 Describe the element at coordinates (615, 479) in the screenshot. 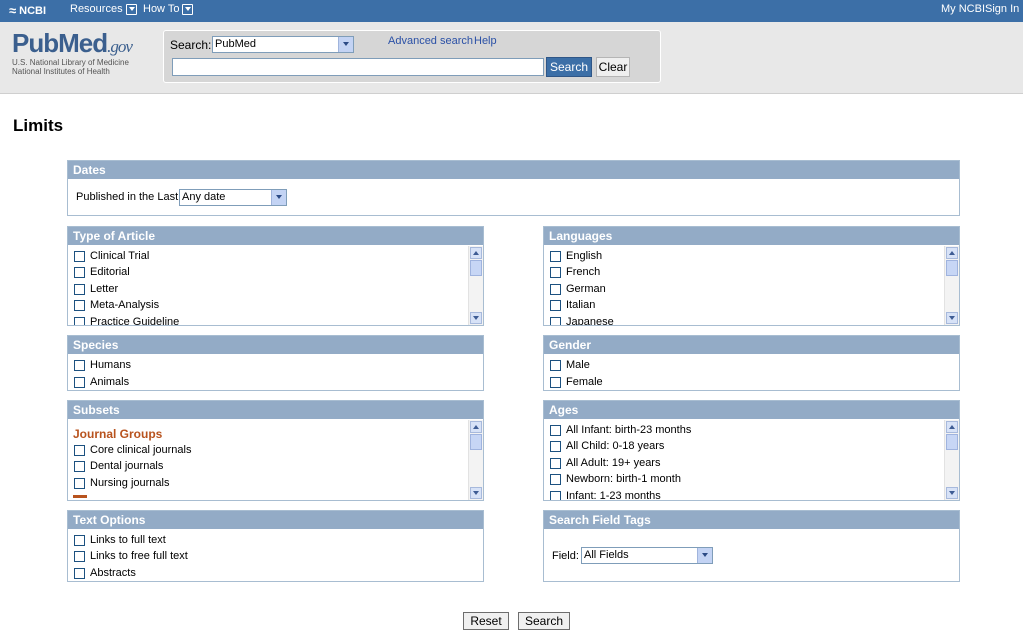

I see `list-item: Newborn: birth-1 month` at that location.